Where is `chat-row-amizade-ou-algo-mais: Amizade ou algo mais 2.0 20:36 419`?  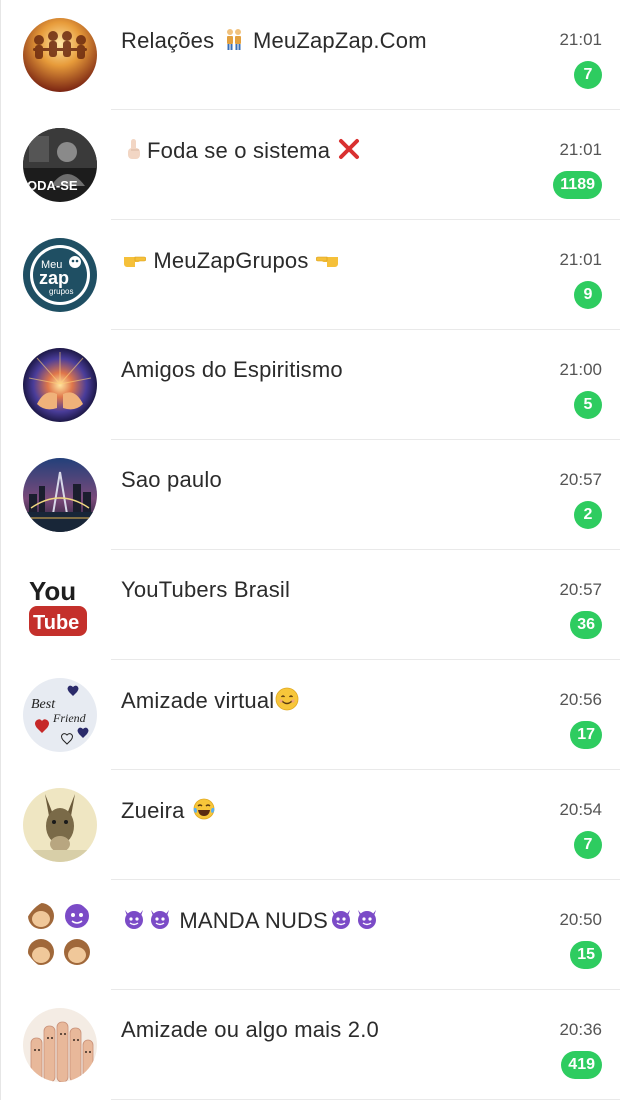 chat-row-amizade-ou-algo-mais: Amizade ou algo mais 2.0 20:36 419 is located at coordinates (310, 1045).